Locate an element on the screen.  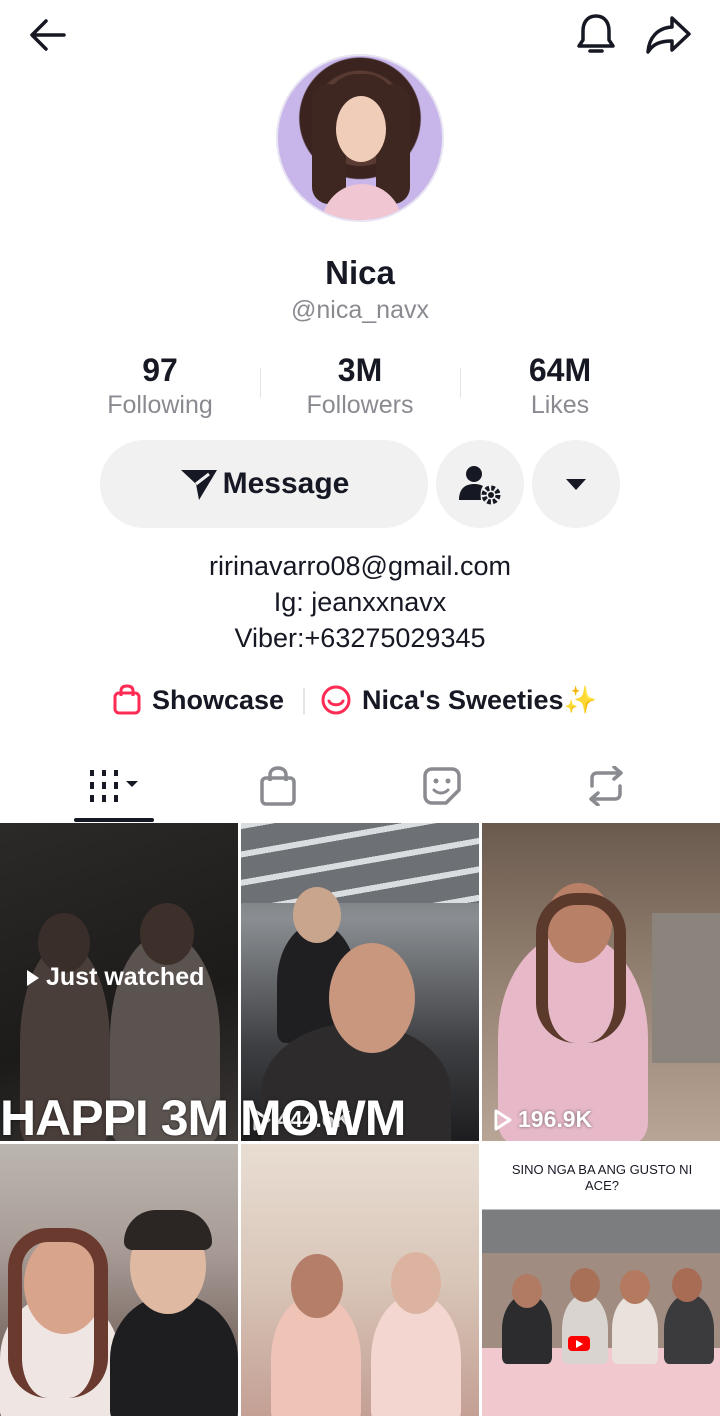
bio-line: Viber:+63275029345 is located at coordinates (360, 638).